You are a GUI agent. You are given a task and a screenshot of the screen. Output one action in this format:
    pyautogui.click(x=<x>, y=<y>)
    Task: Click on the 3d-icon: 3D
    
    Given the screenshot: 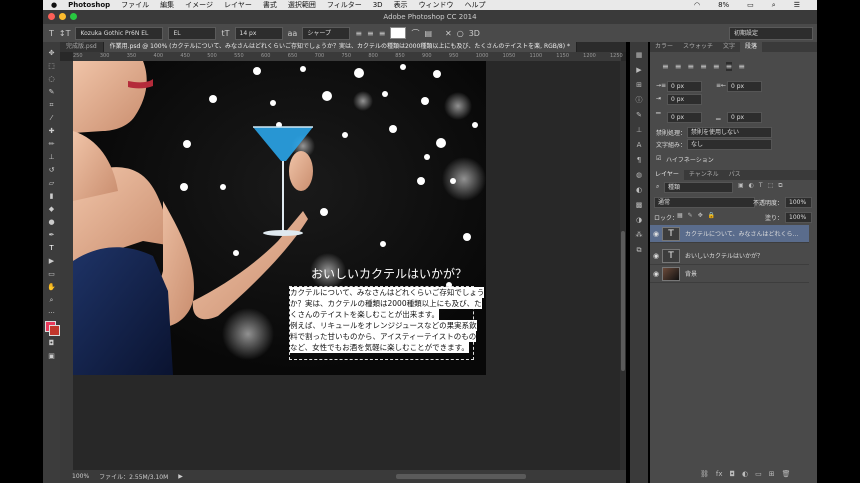 What is the action you would take?
    pyautogui.click(x=474, y=33)
    